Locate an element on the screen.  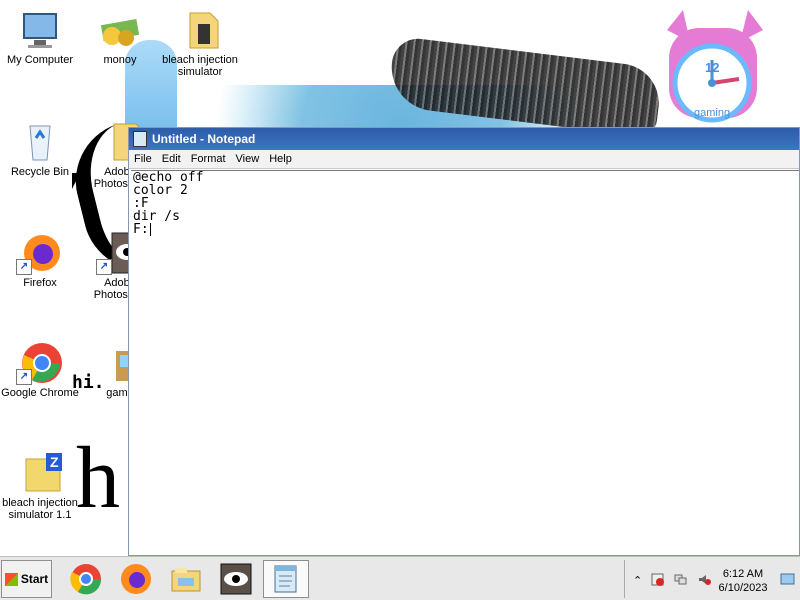
taskbar-explorer-button is located at coordinates (186, 579).